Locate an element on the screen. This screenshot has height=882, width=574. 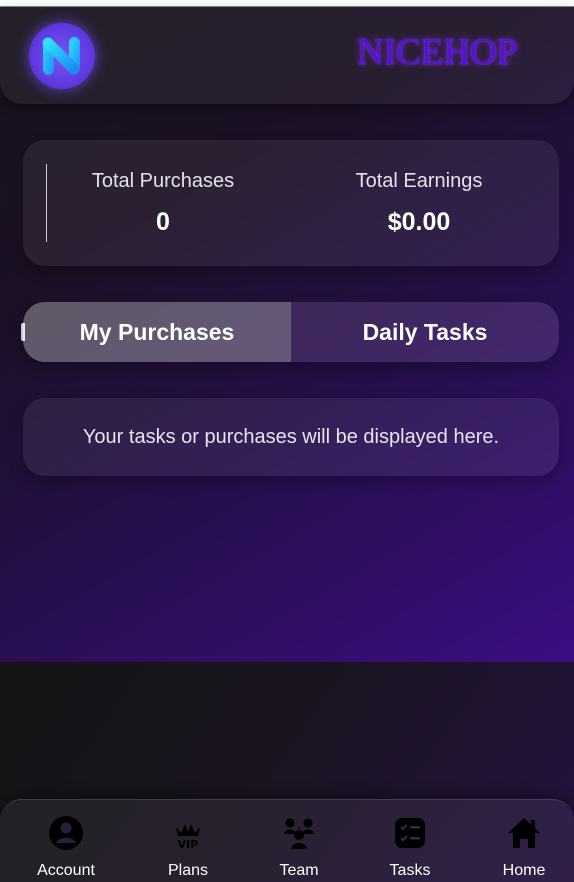
nav-home: Home is located at coordinates (524, 841).